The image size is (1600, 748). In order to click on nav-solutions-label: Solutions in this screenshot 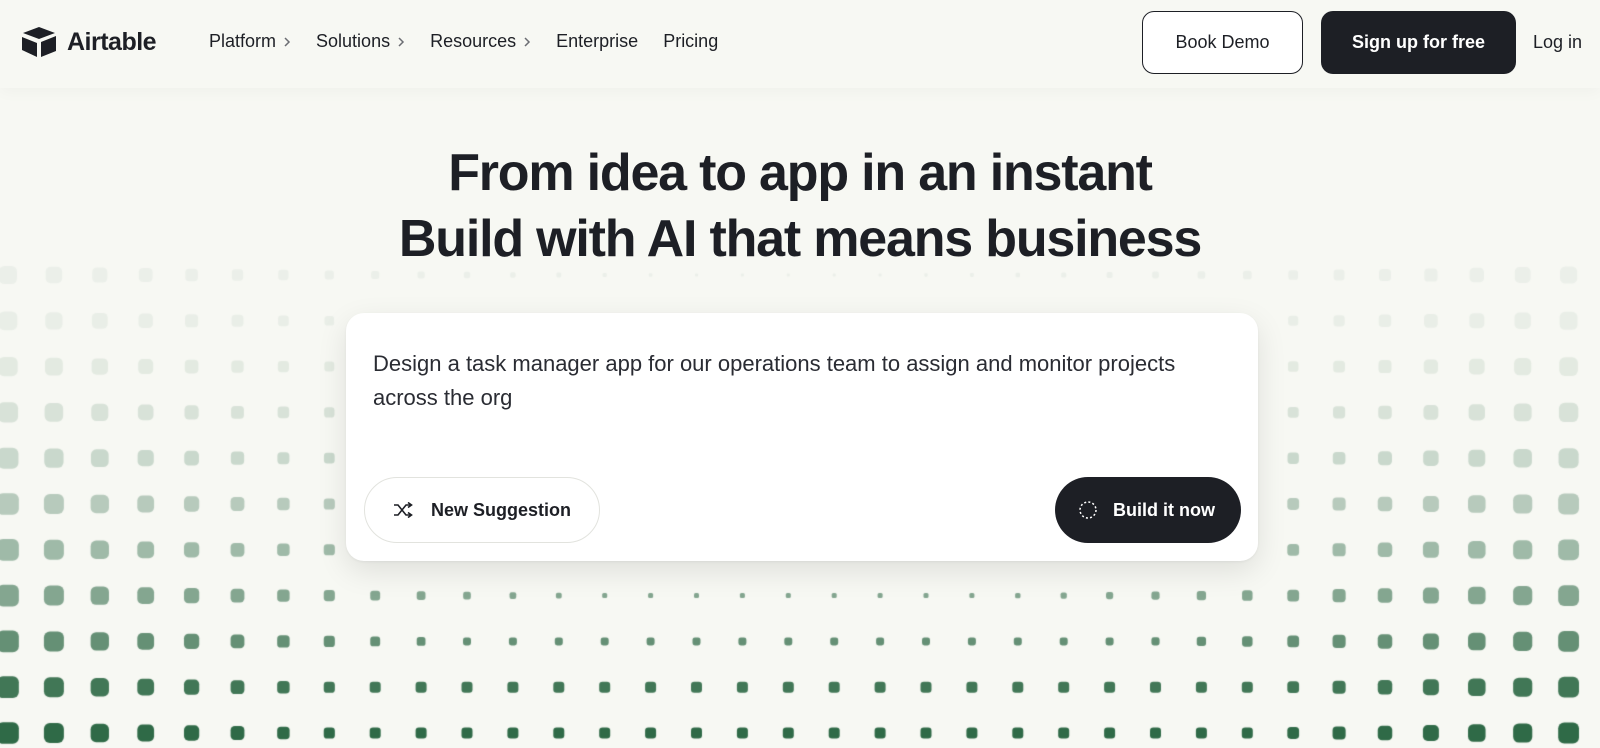, I will do `click(353, 41)`.